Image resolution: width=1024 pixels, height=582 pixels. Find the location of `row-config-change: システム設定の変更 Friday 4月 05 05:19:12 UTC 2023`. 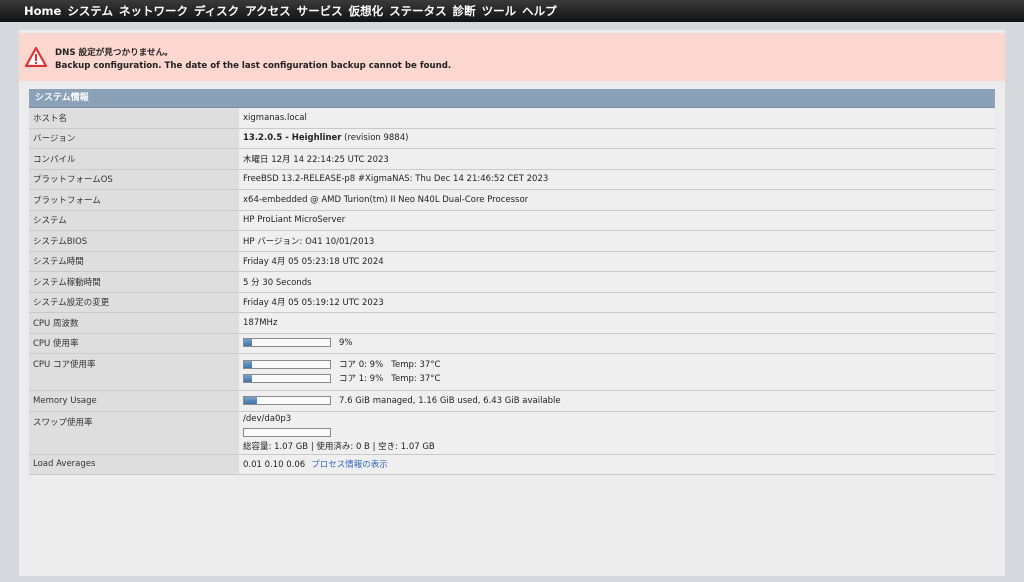

row-config-change: システム設定の変更 Friday 4月 05 05:19:12 UTC 2023 is located at coordinates (512, 302).